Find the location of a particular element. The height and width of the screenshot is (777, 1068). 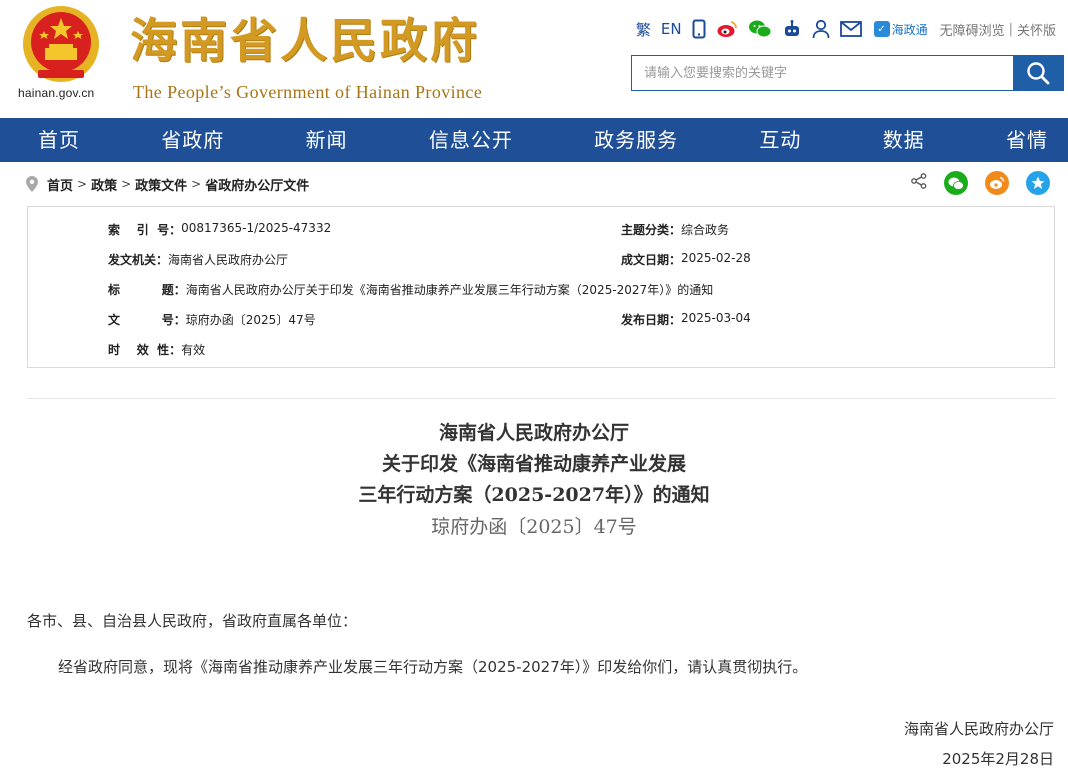

haizhengtong-link: ✓ 海政通 is located at coordinates (900, 29).